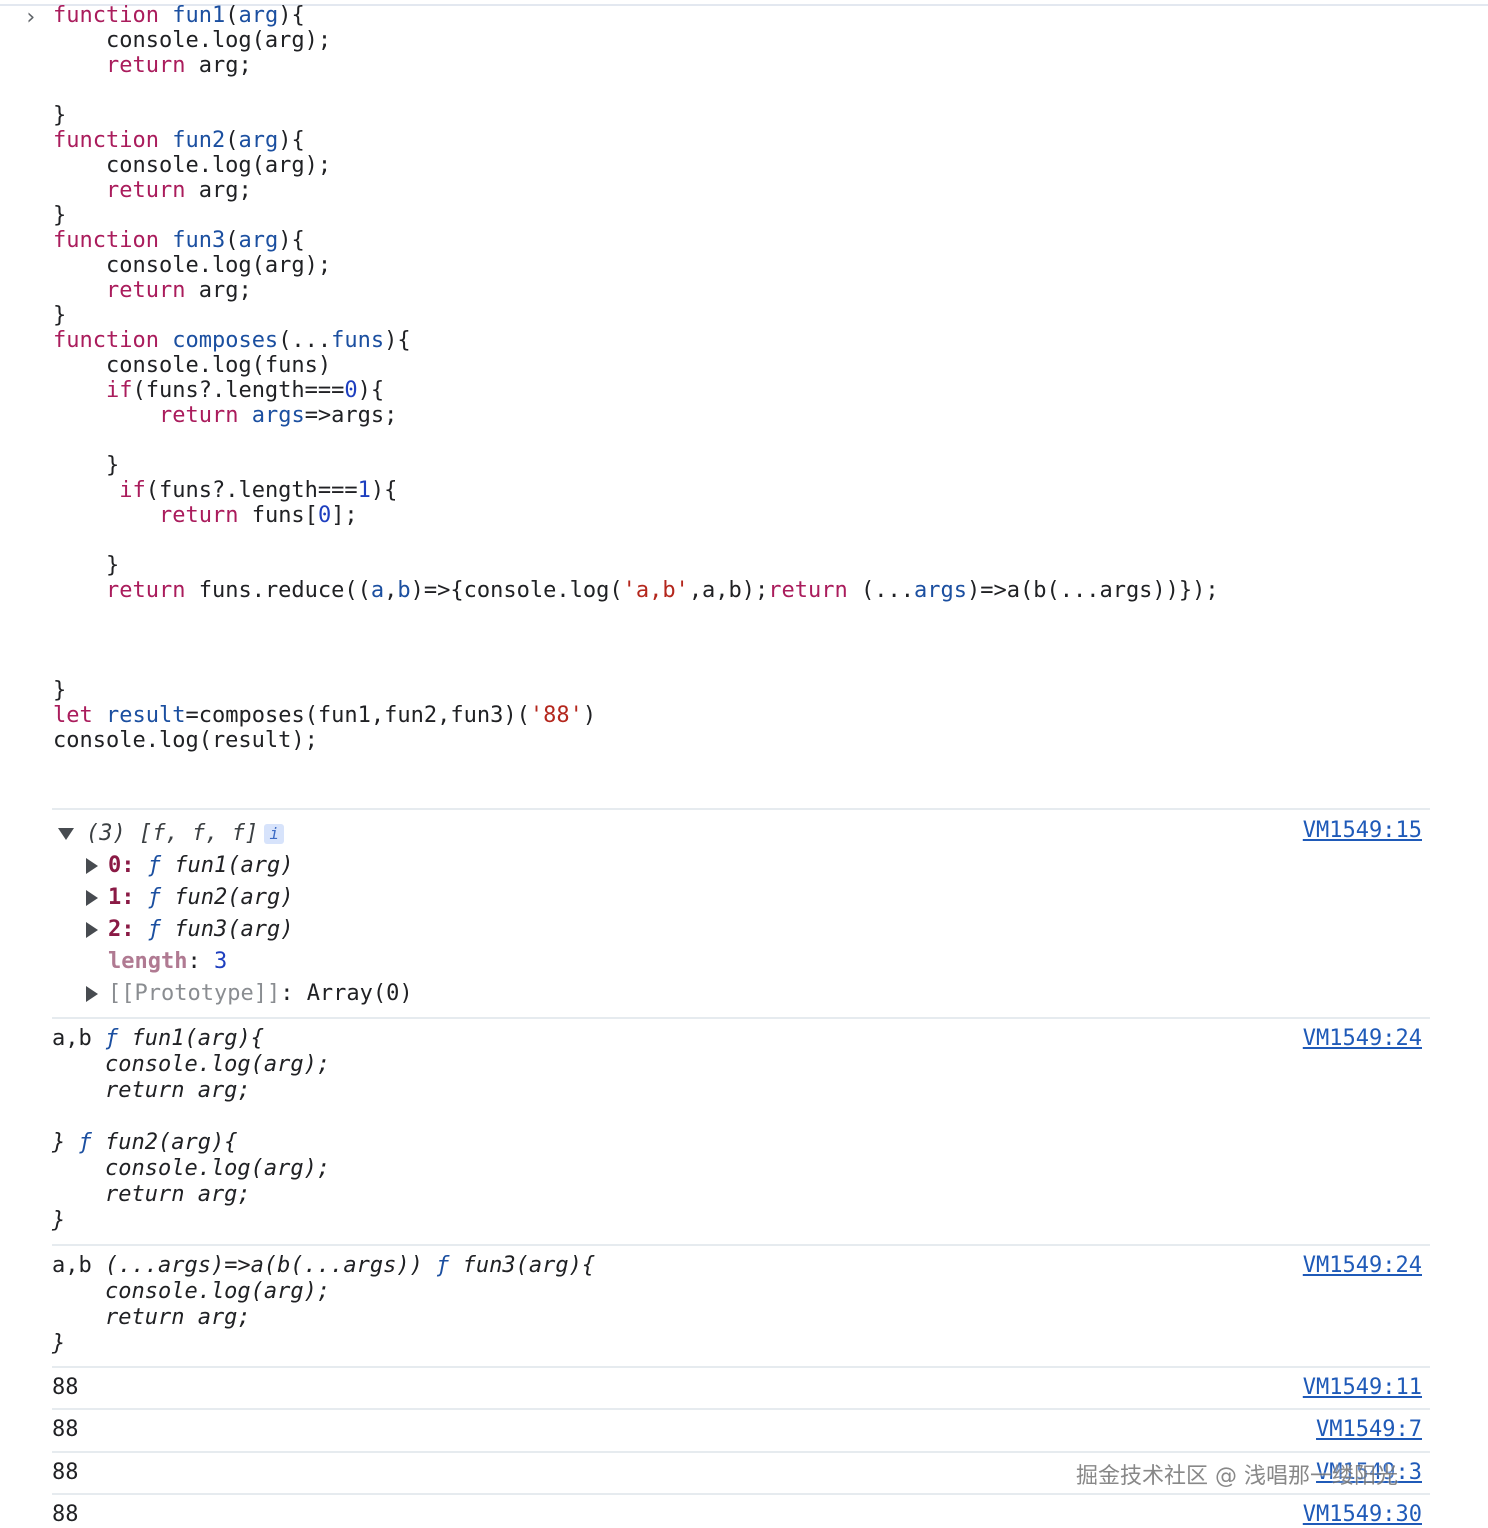 Image resolution: width=1488 pixels, height=1528 pixels. What do you see at coordinates (404, 590) in the screenshot?
I see `code-token: b` at bounding box center [404, 590].